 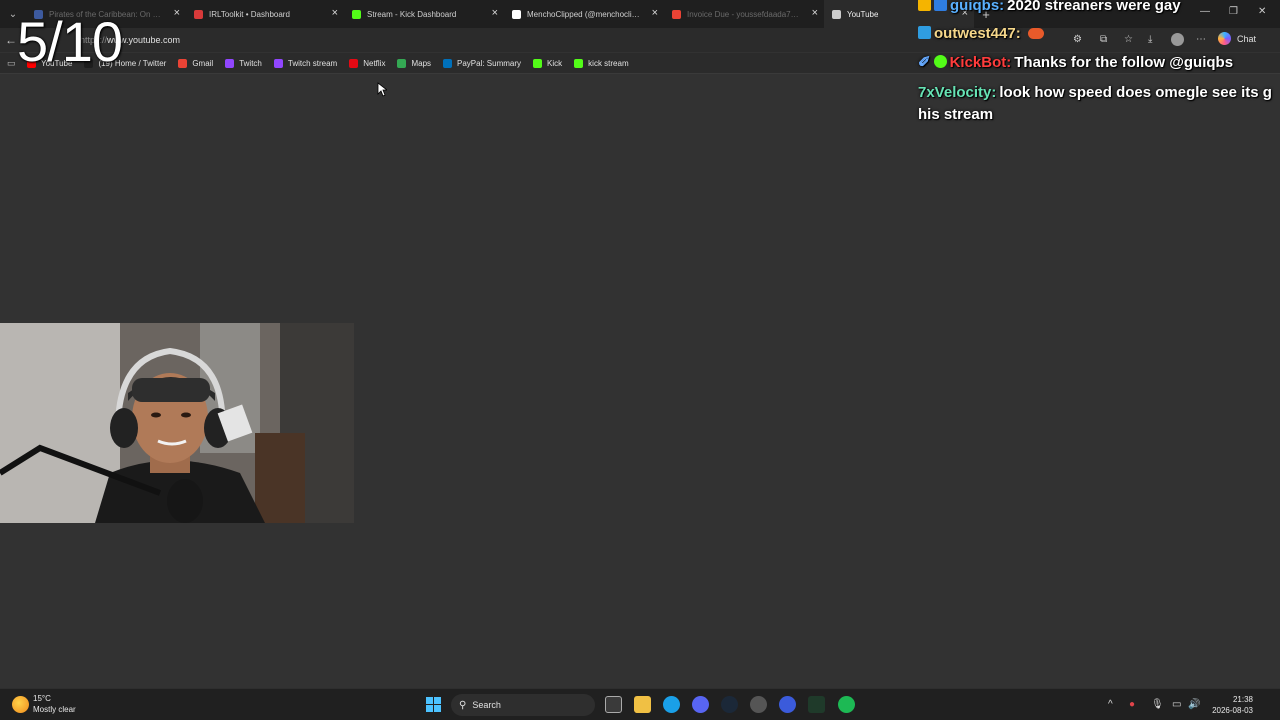 I want to click on bookmark-item: Kick, so click(x=548, y=63).